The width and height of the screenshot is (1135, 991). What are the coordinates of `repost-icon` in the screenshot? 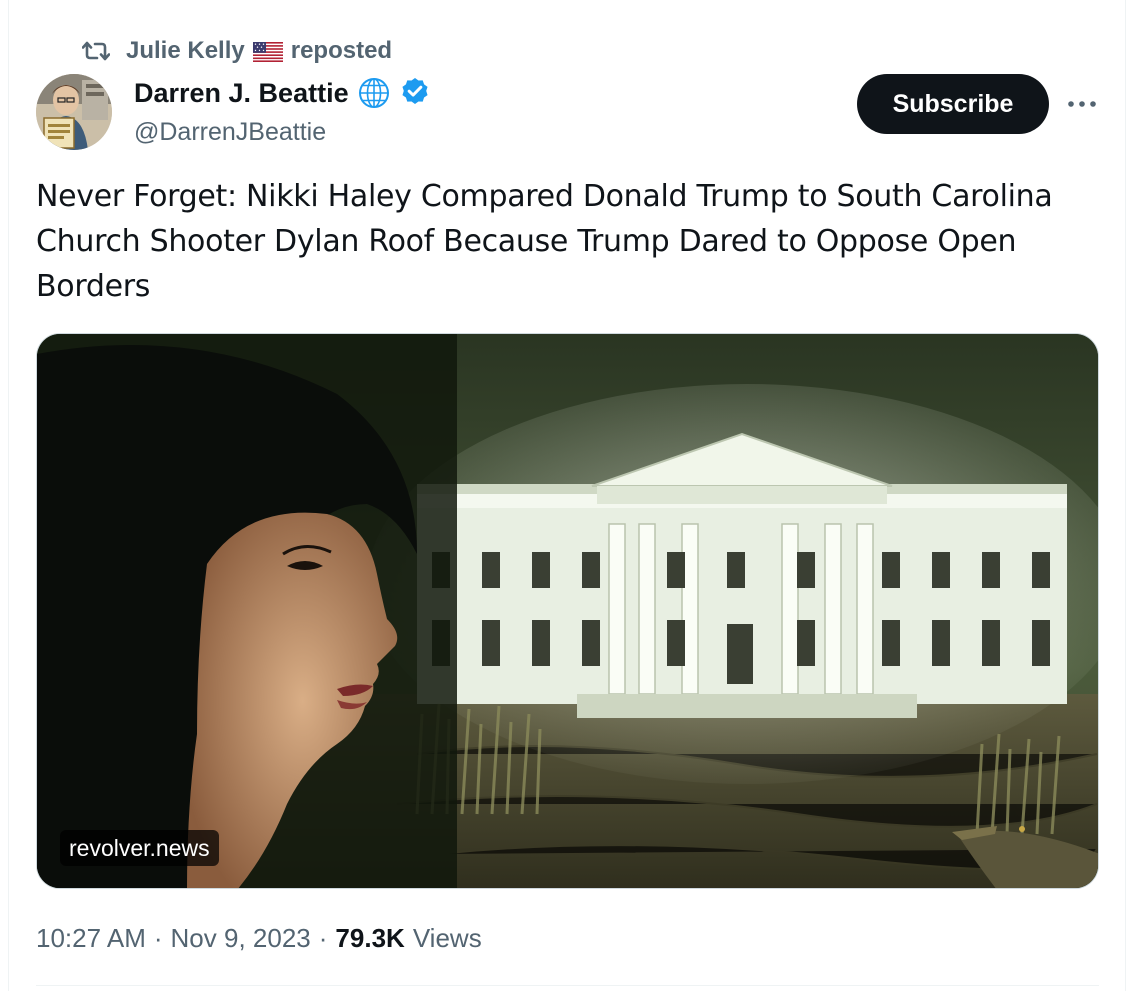 It's located at (96, 51).